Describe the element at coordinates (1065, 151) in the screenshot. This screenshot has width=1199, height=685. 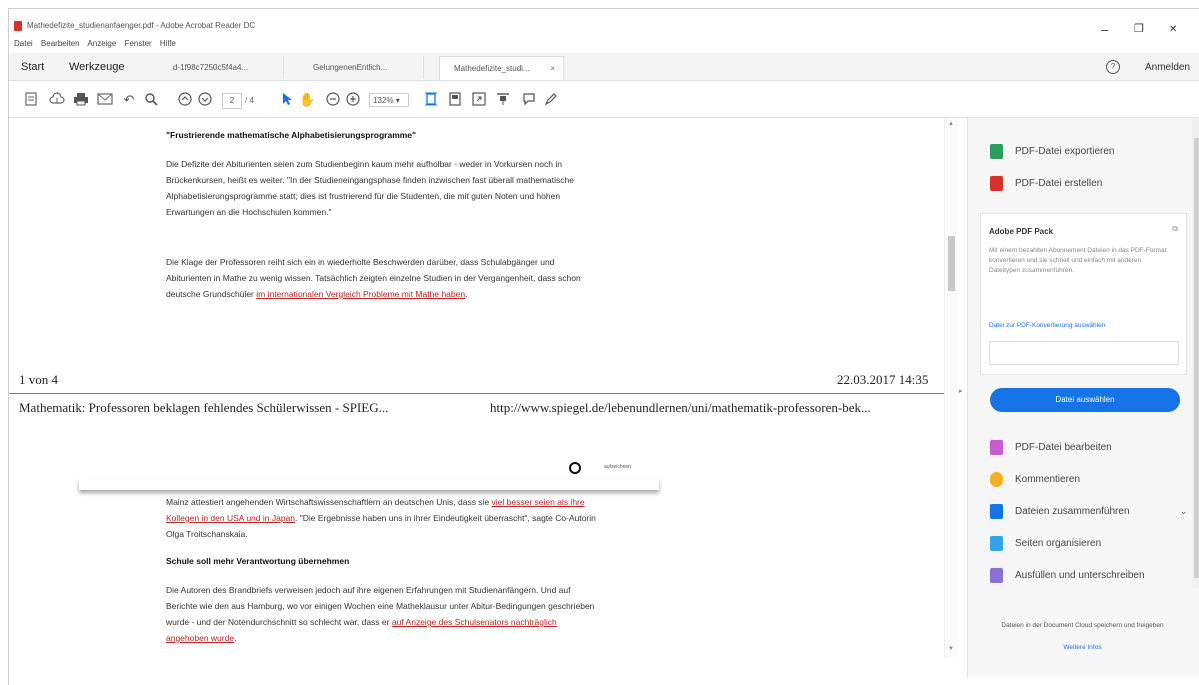
I see `export-pdf-label: PDF-Datei exportieren` at that location.